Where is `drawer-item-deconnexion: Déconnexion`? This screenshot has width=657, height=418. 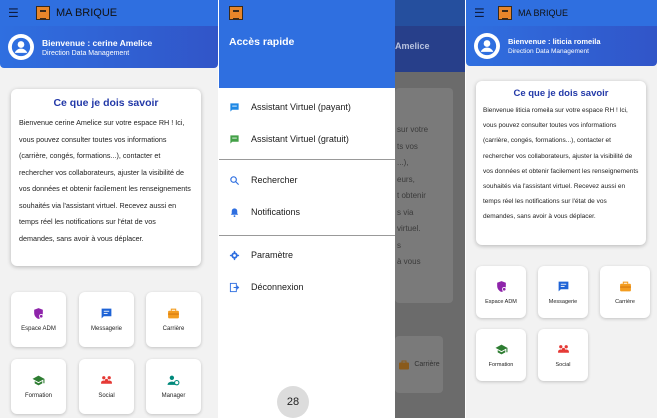 drawer-item-deconnexion: Déconnexion is located at coordinates (307, 287).